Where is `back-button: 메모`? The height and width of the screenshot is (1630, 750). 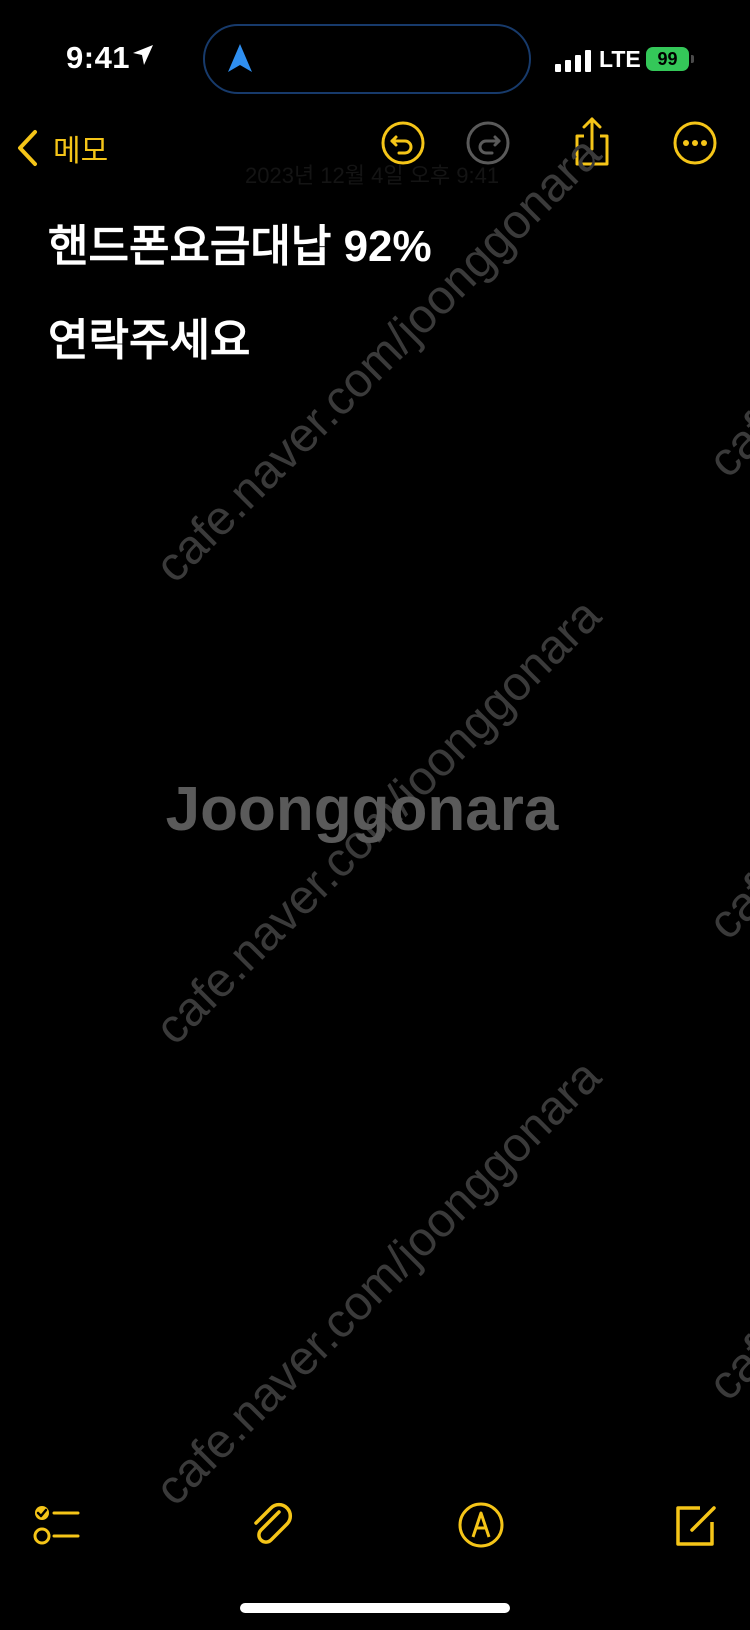
back-button: 메모 is located at coordinates (61, 148).